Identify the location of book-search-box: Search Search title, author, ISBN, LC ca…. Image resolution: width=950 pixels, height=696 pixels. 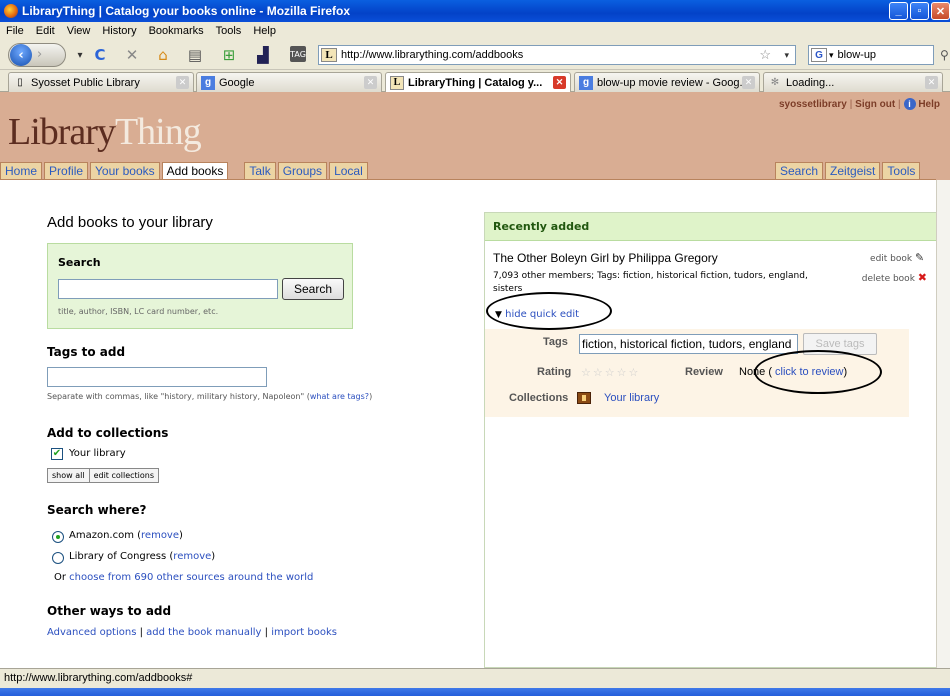
(200, 286).